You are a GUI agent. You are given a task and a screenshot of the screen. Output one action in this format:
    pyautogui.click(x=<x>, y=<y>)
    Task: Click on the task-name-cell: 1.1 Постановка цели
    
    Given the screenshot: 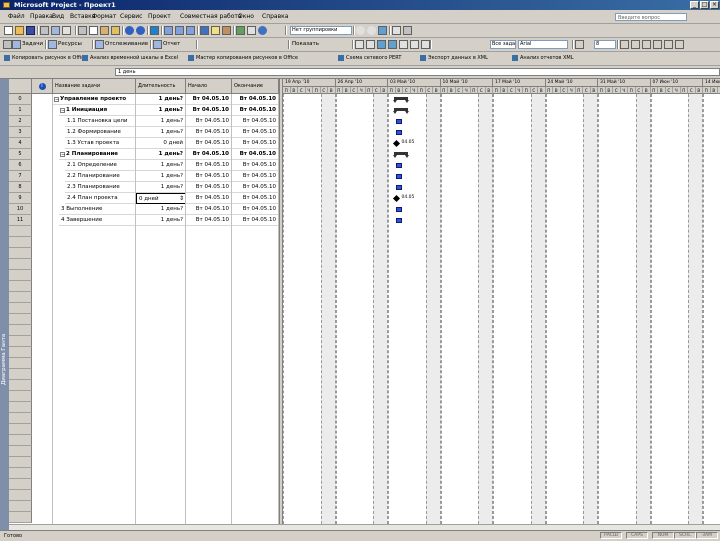 What is the action you would take?
    pyautogui.click(x=100, y=121)
    